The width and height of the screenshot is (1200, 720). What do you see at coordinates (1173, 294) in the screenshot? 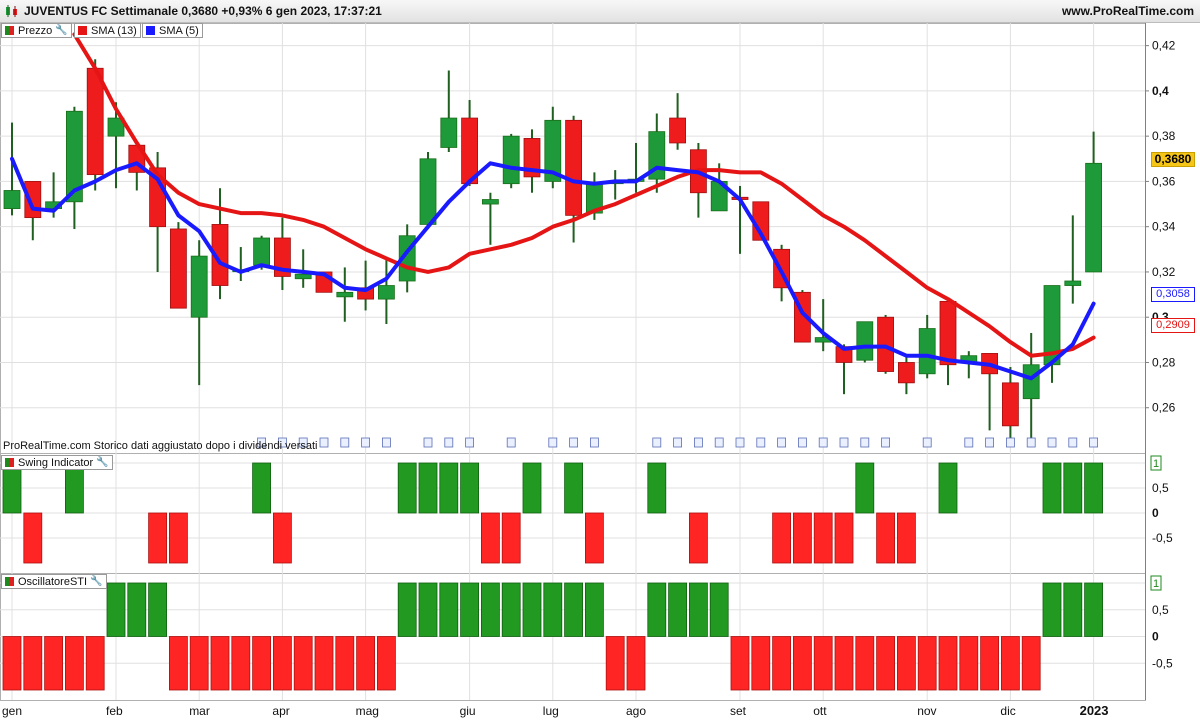
I see `sma5-last-tag: 0,3058` at bounding box center [1173, 294].